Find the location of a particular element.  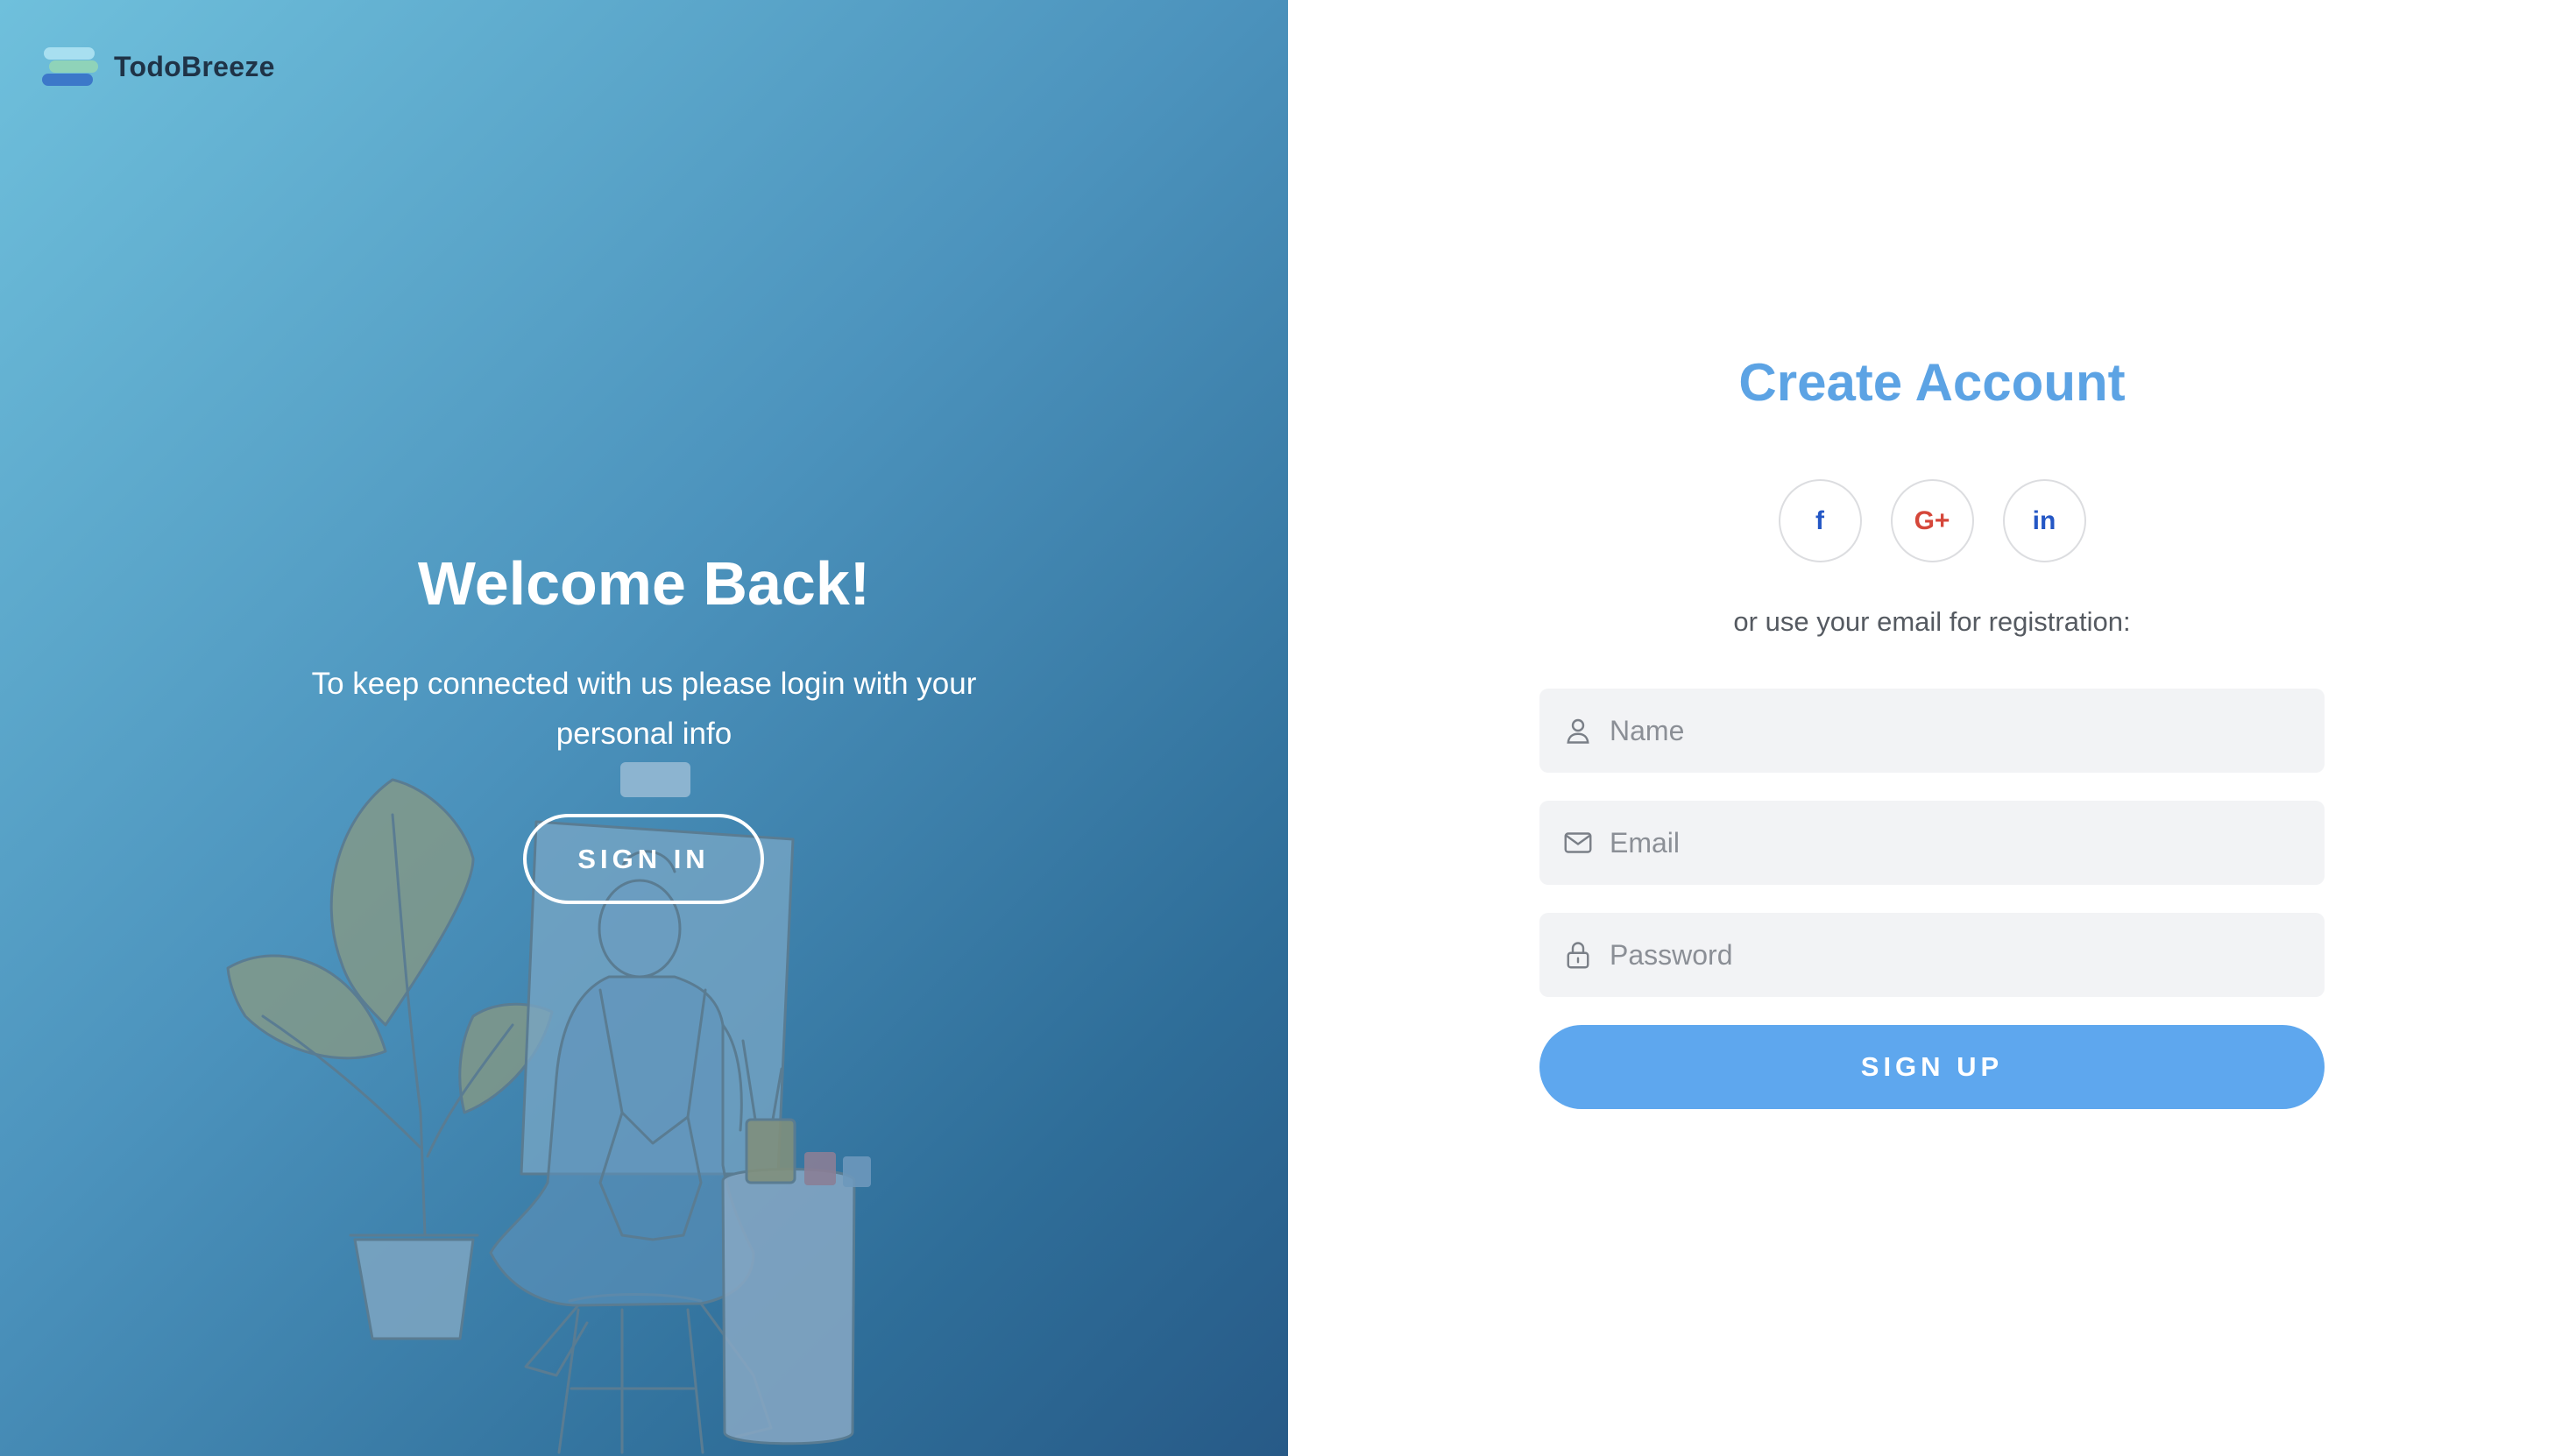

facebook-button: f is located at coordinates (1820, 520).